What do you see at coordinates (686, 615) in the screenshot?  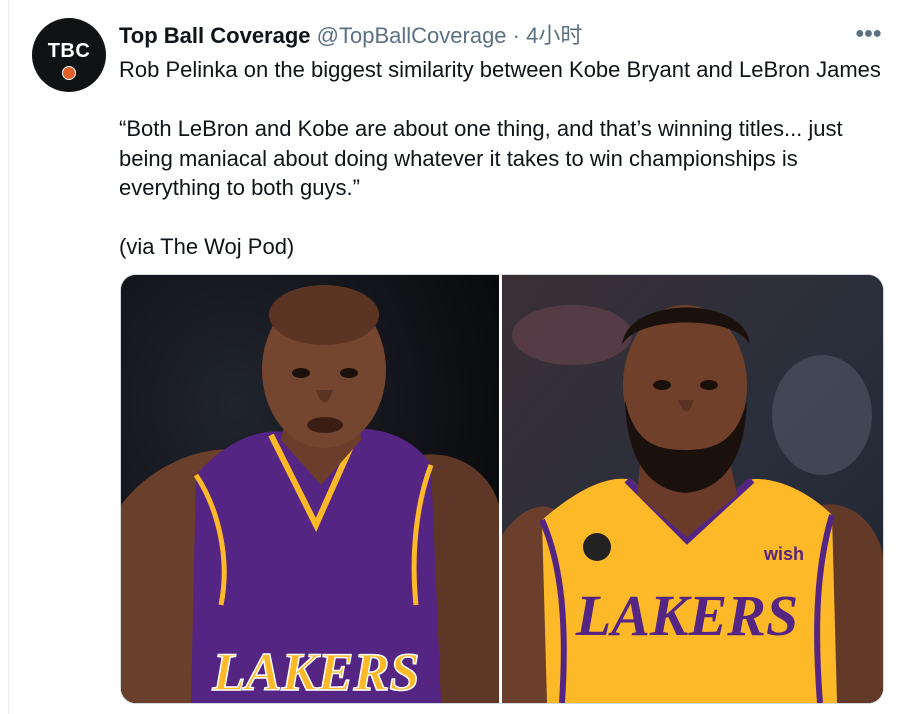 I see `jersey-text-right: LAKERS` at bounding box center [686, 615].